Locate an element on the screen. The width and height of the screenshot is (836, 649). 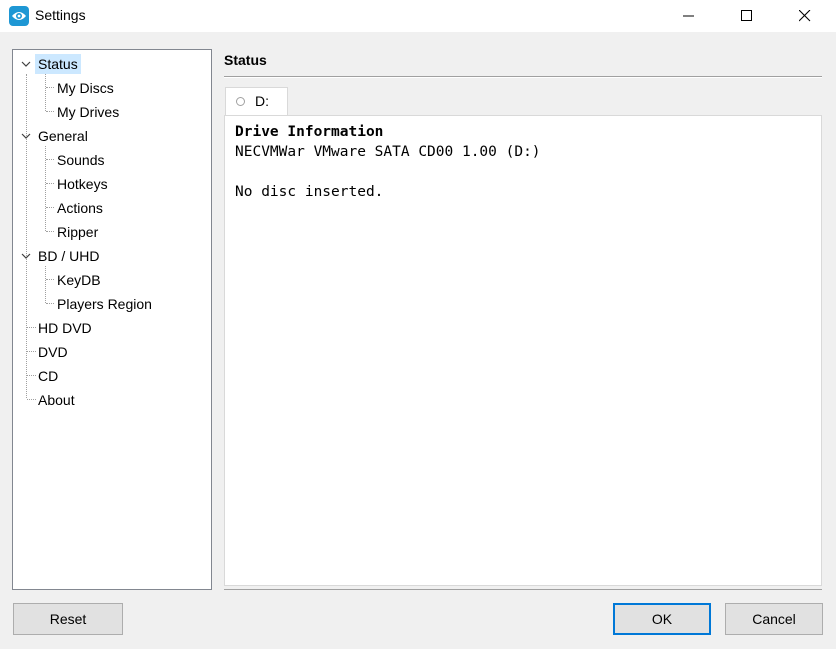
reset-button: Reset is located at coordinates (68, 619).